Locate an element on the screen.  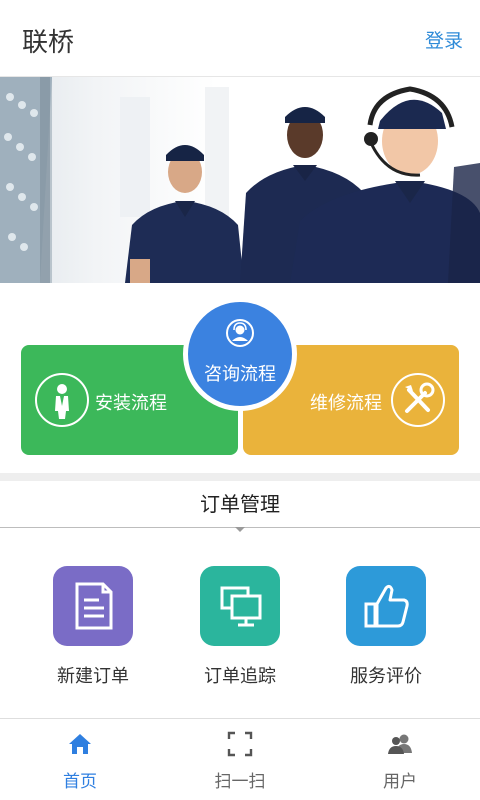
monitor-icon is located at coordinates (240, 606).